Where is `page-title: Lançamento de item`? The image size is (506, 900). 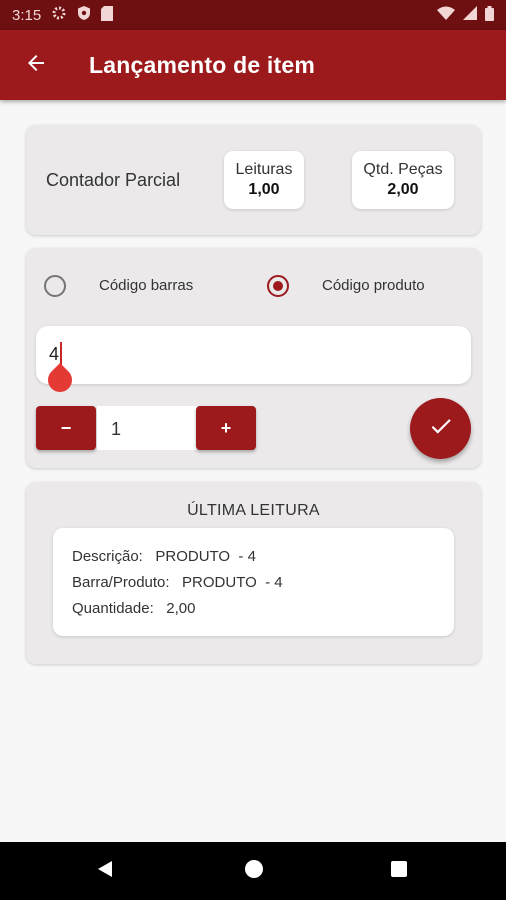
page-title: Lançamento de item is located at coordinates (202, 65).